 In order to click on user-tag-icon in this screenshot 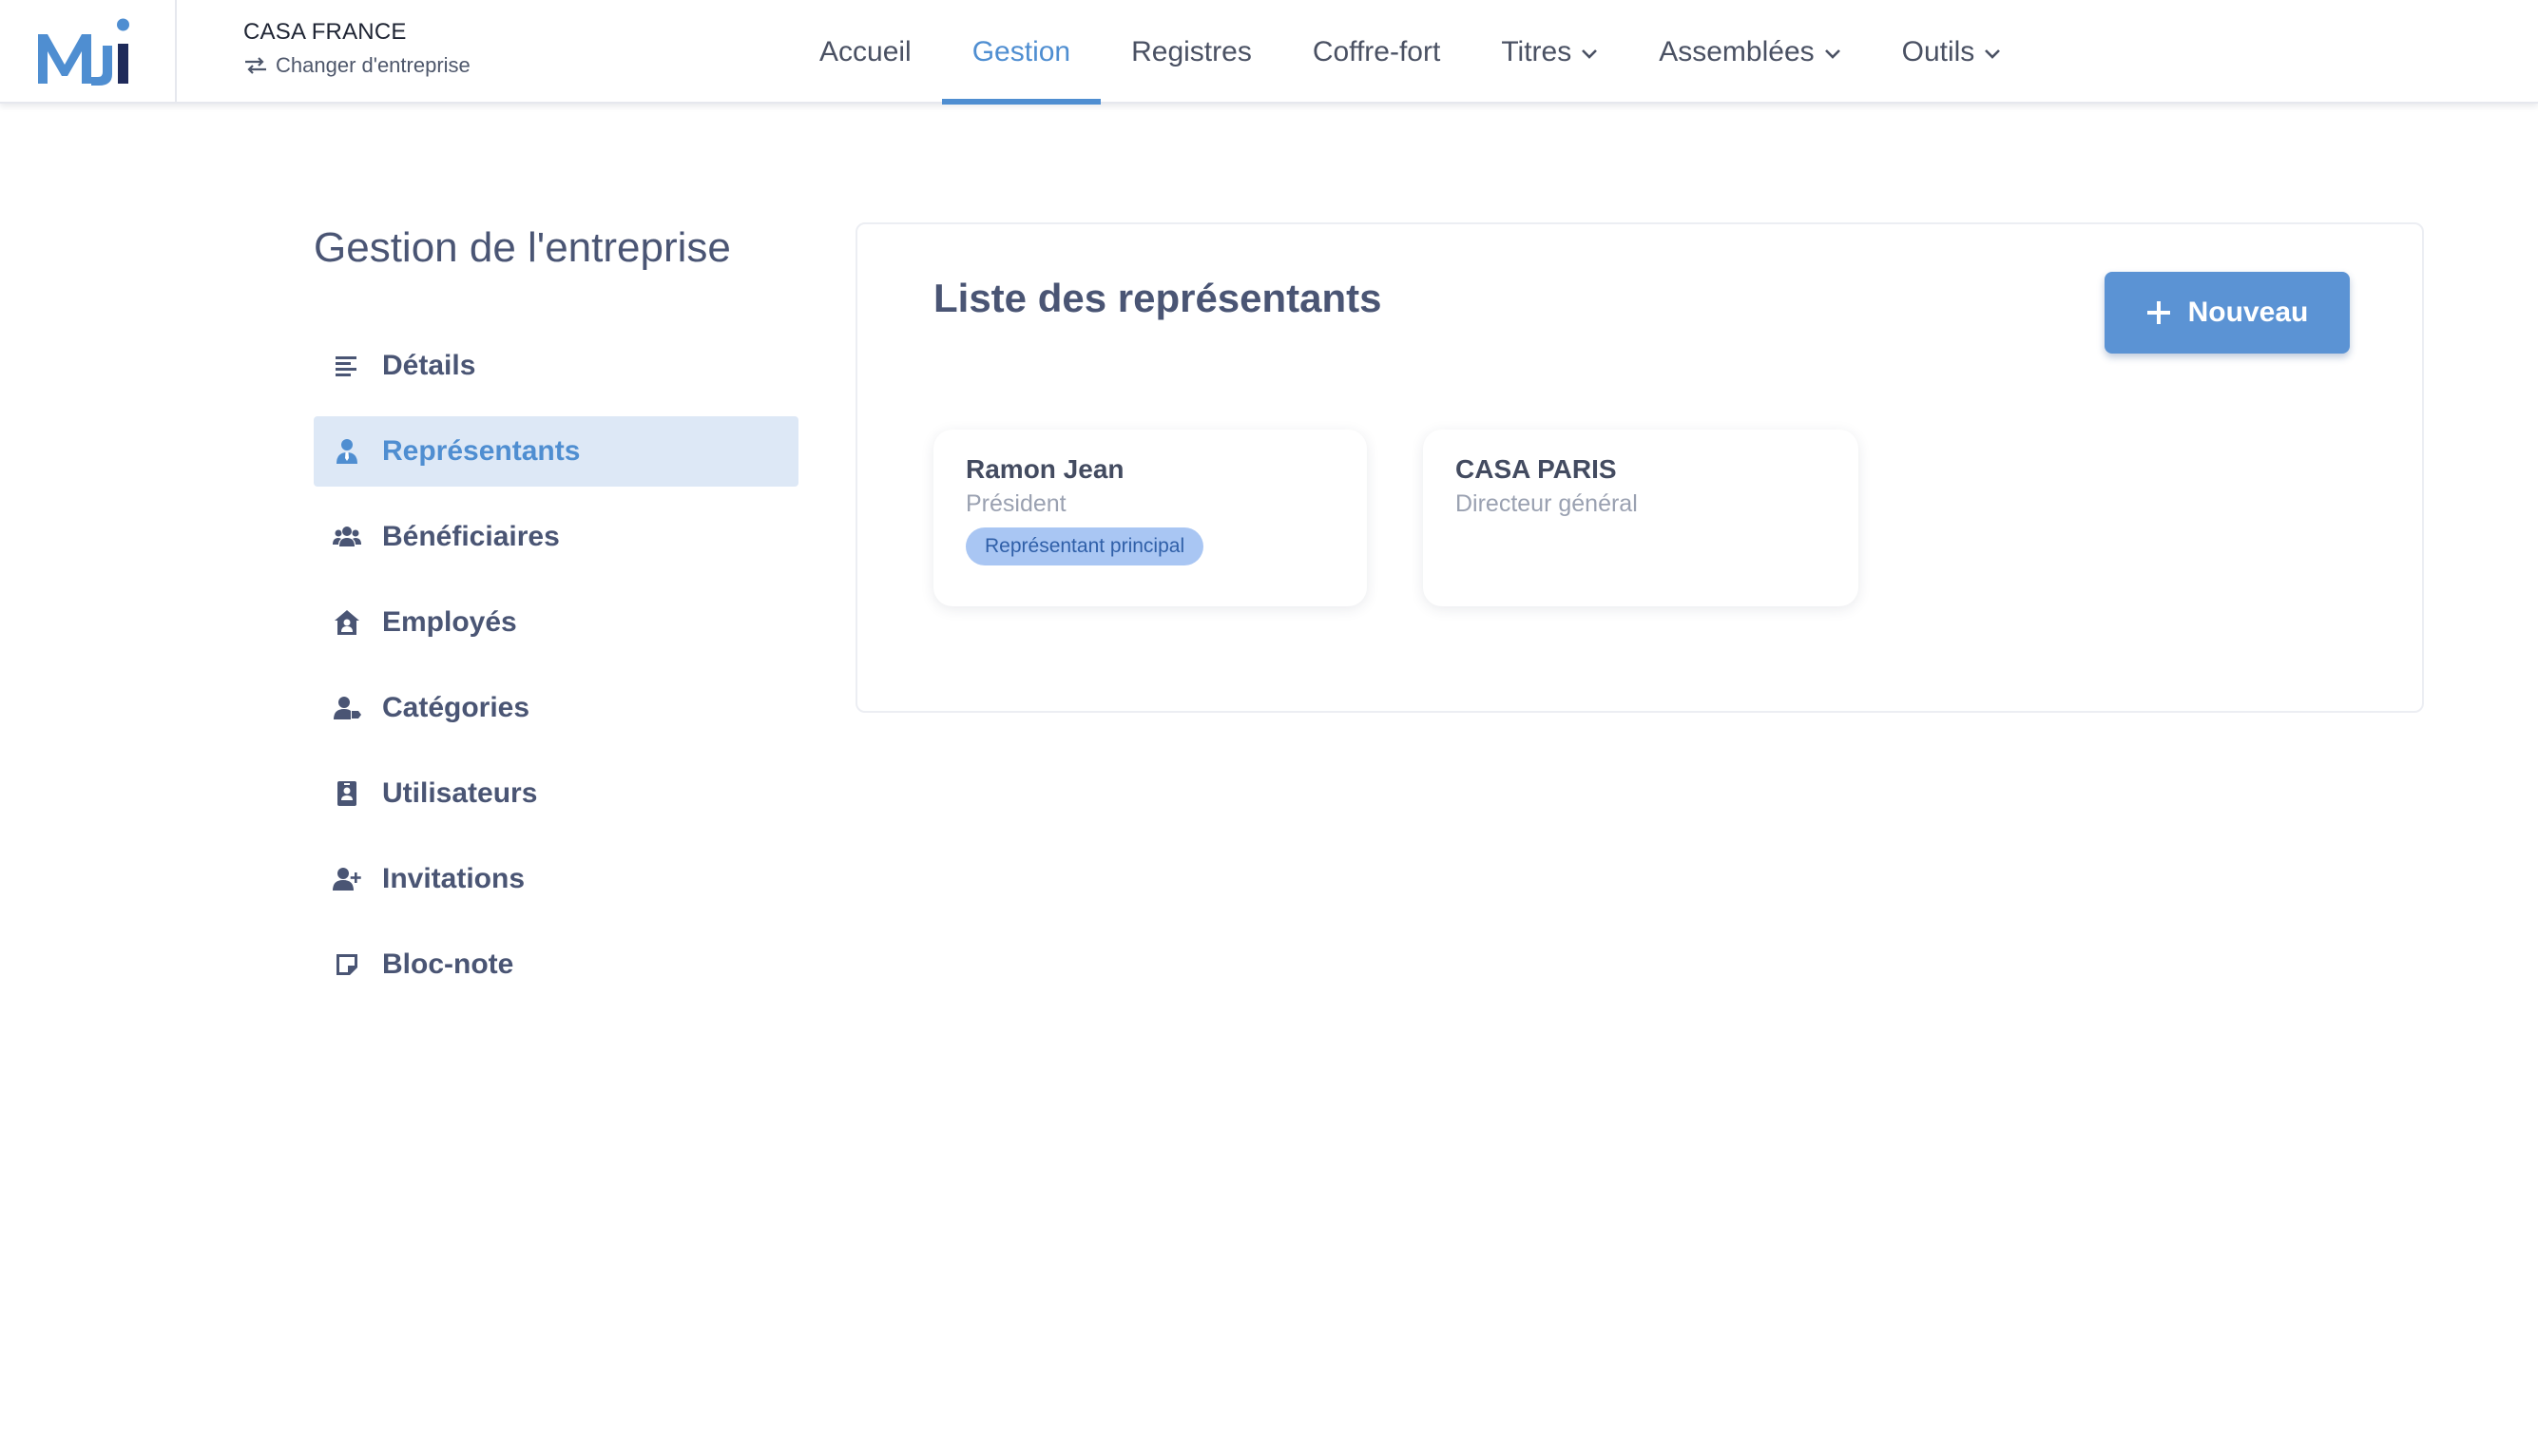, I will do `click(347, 708)`.